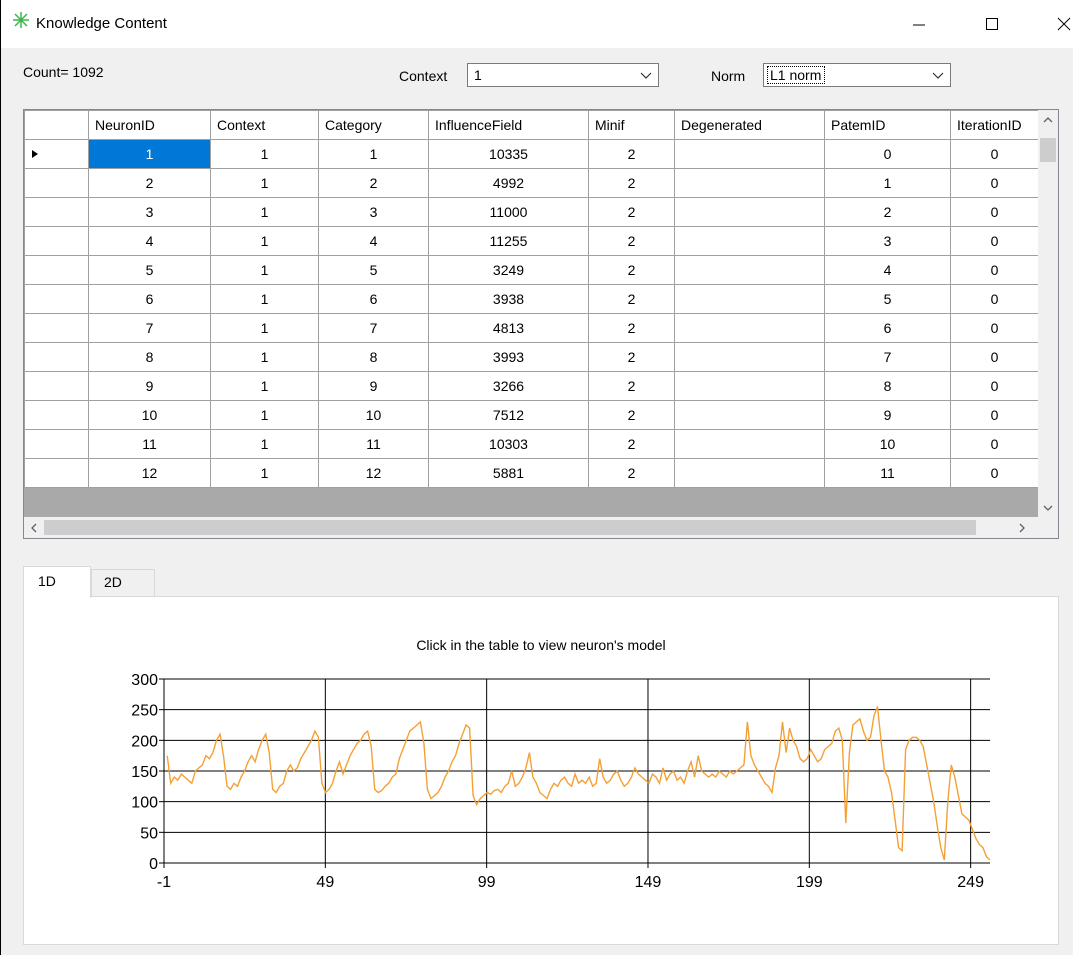  I want to click on column-header: Degenerated, so click(749, 125).